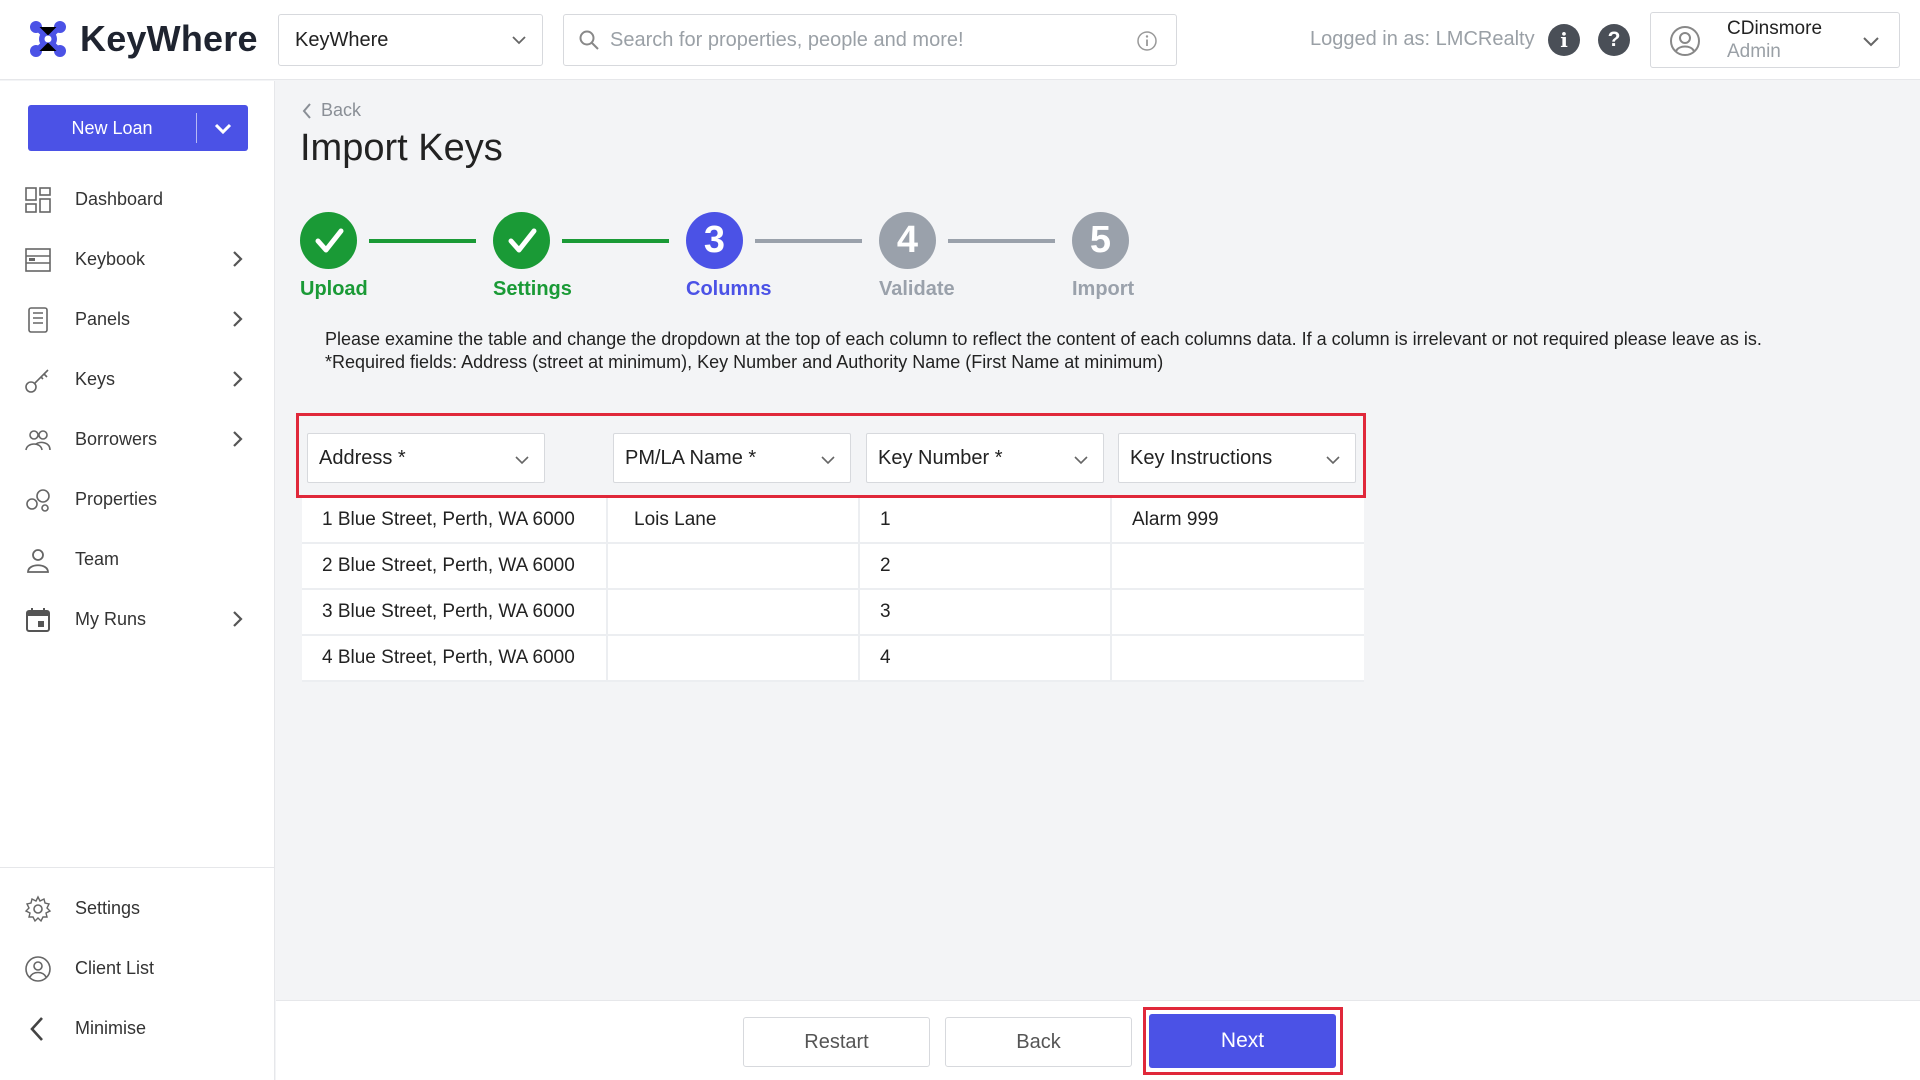  I want to click on table-cell-key-number: 4, so click(986, 659).